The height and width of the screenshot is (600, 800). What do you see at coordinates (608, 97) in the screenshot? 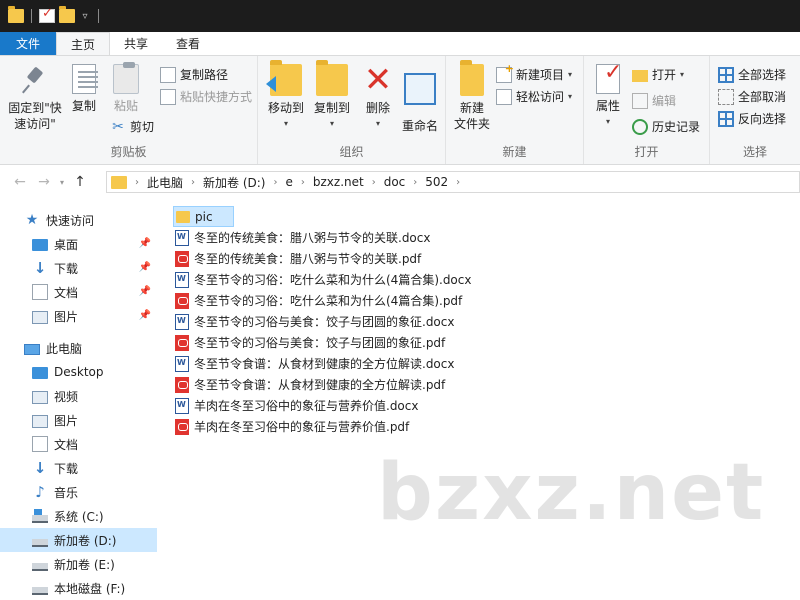
I see `properties-button: 属性 ▾` at bounding box center [608, 97].